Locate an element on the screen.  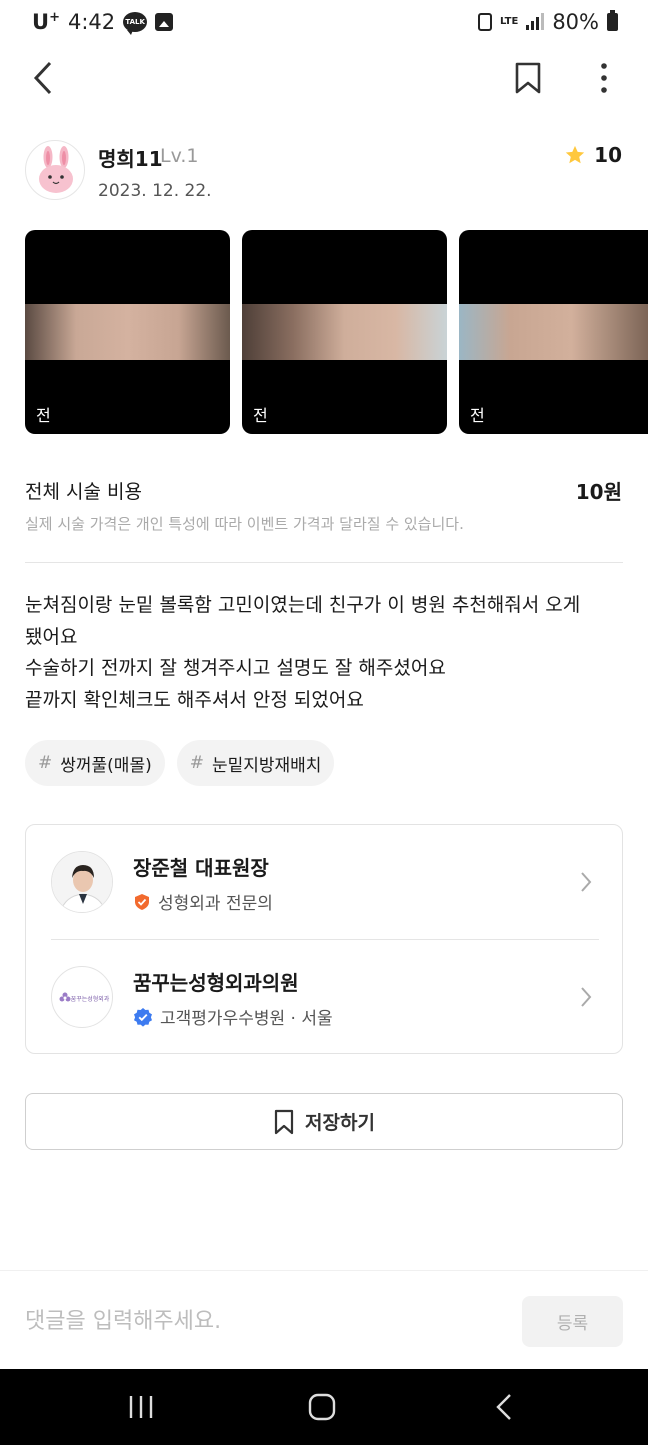
review-line: 끝까지 확인체크도 해주셔서 안정 되었어요 is located at coordinates (194, 699).